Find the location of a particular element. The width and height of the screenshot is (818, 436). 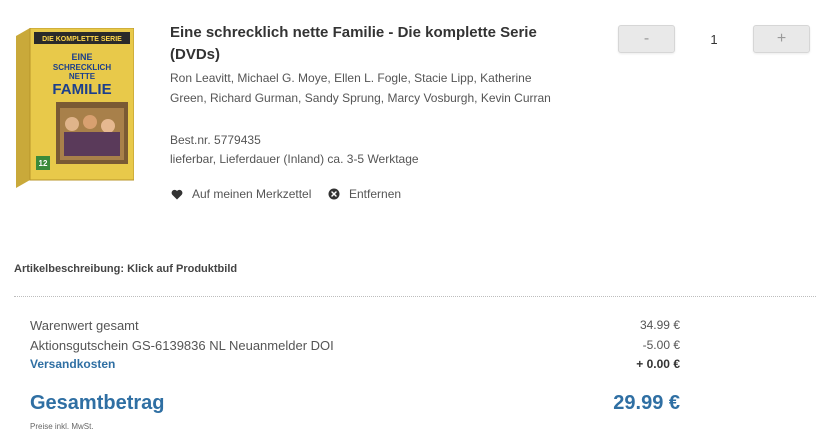

box-title-line1: EINE is located at coordinates (81, 57).